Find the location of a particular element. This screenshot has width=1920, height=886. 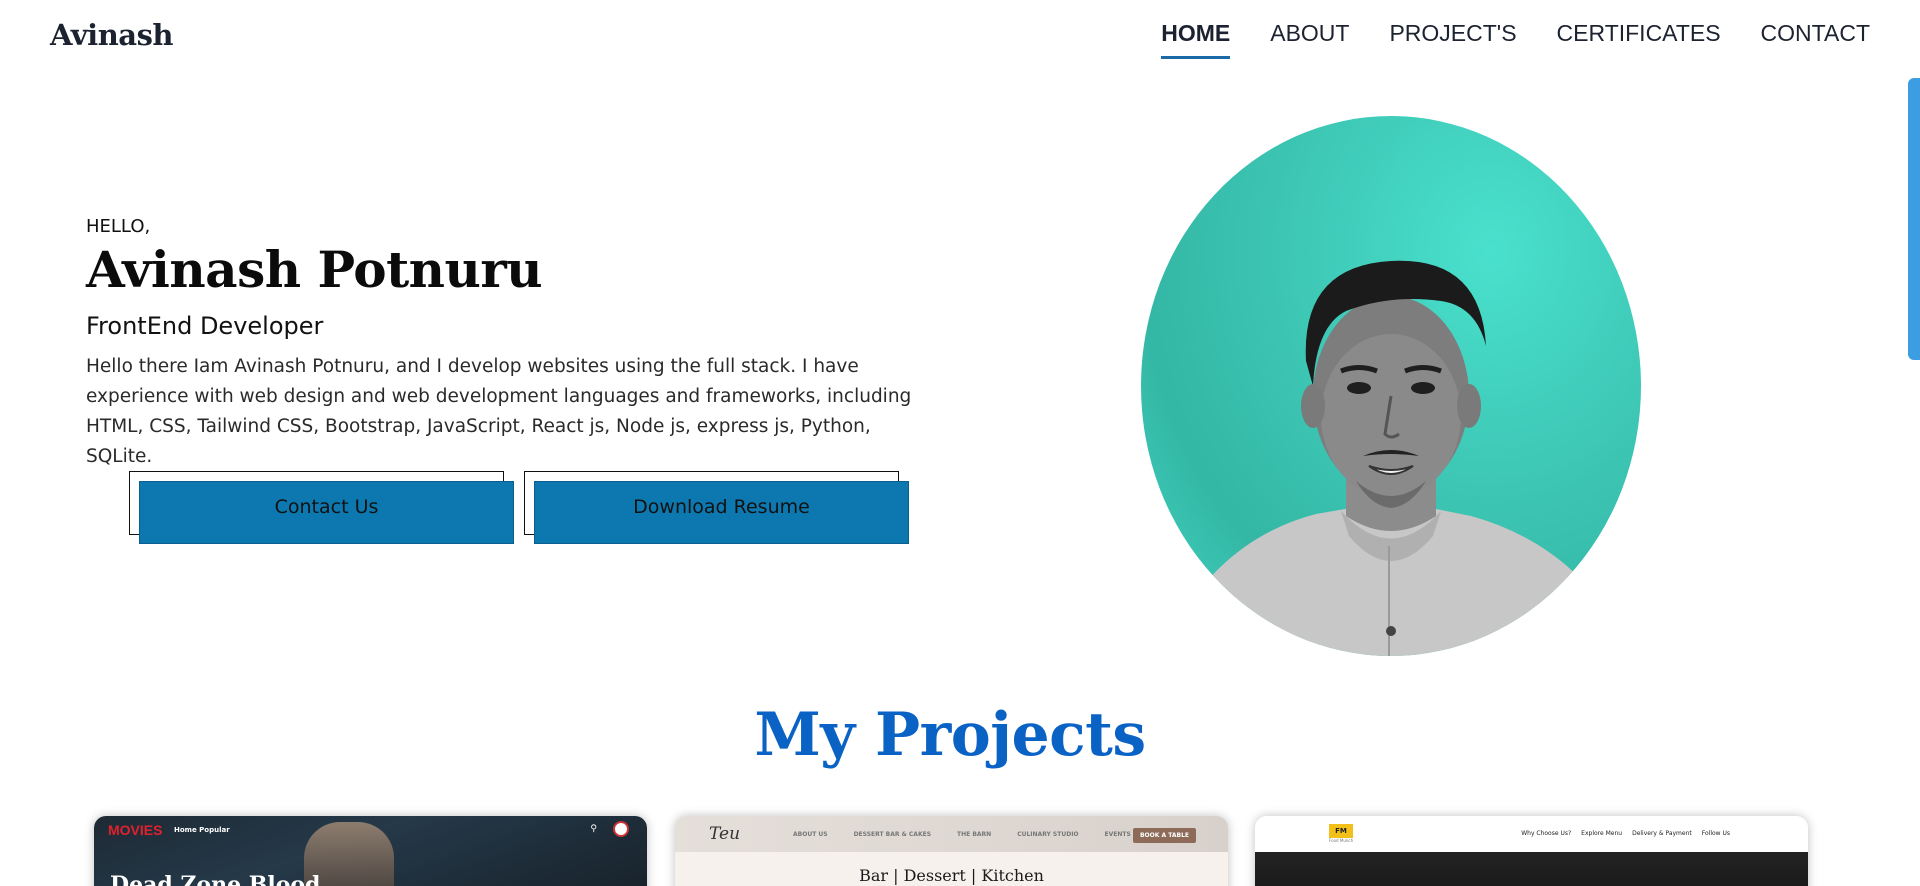

hero-role: FrontEnd Developer is located at coordinates (205, 326).